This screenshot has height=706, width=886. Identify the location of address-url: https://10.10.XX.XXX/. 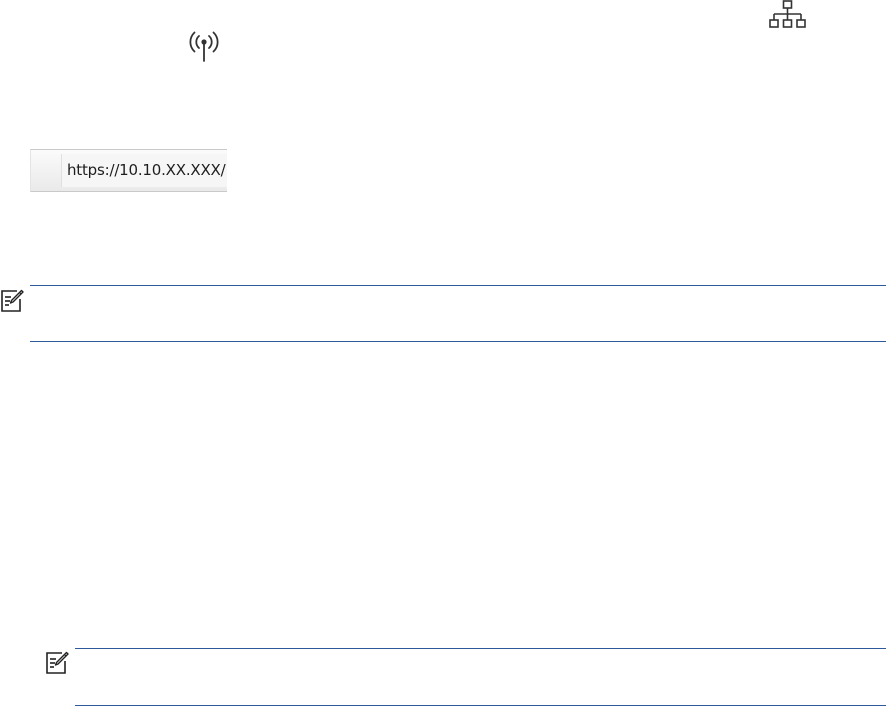
(146, 170).